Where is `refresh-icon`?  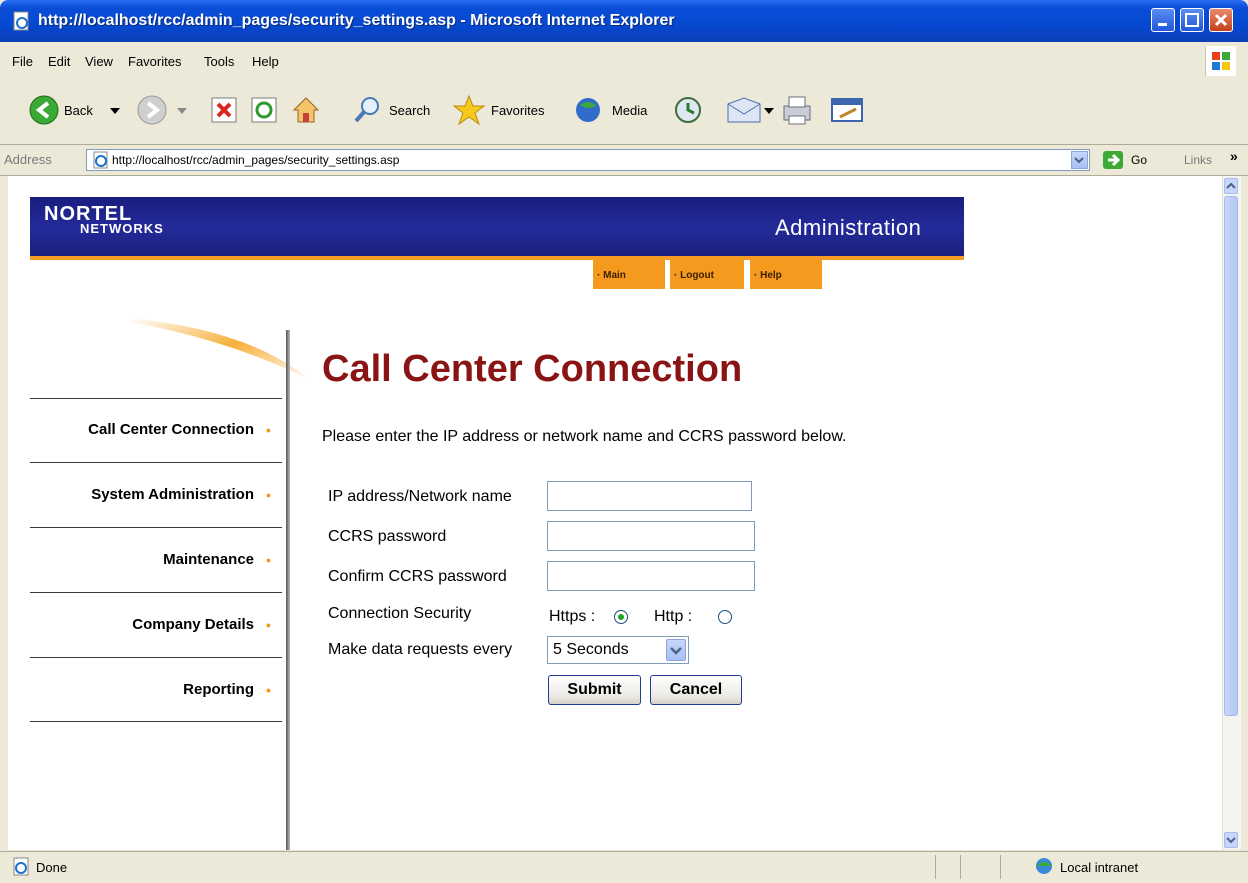 refresh-icon is located at coordinates (264, 110).